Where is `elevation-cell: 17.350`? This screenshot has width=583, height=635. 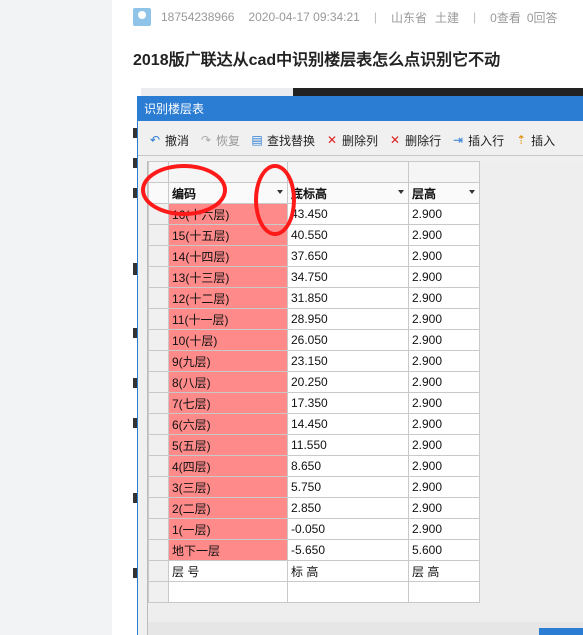
elevation-cell: 17.350 is located at coordinates (348, 403).